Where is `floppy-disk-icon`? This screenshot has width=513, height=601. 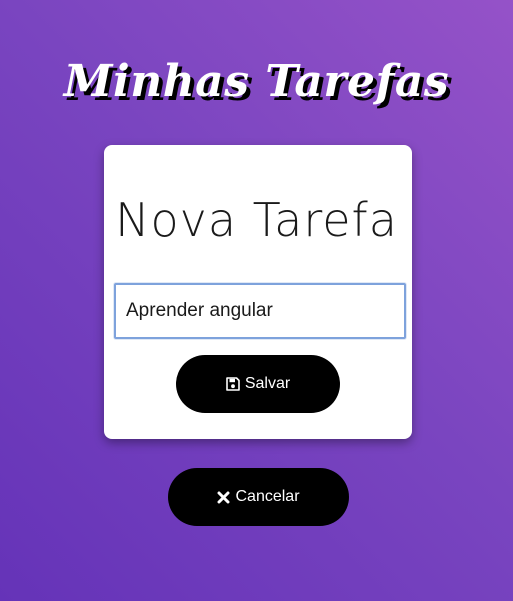
floppy-disk-icon is located at coordinates (233, 384).